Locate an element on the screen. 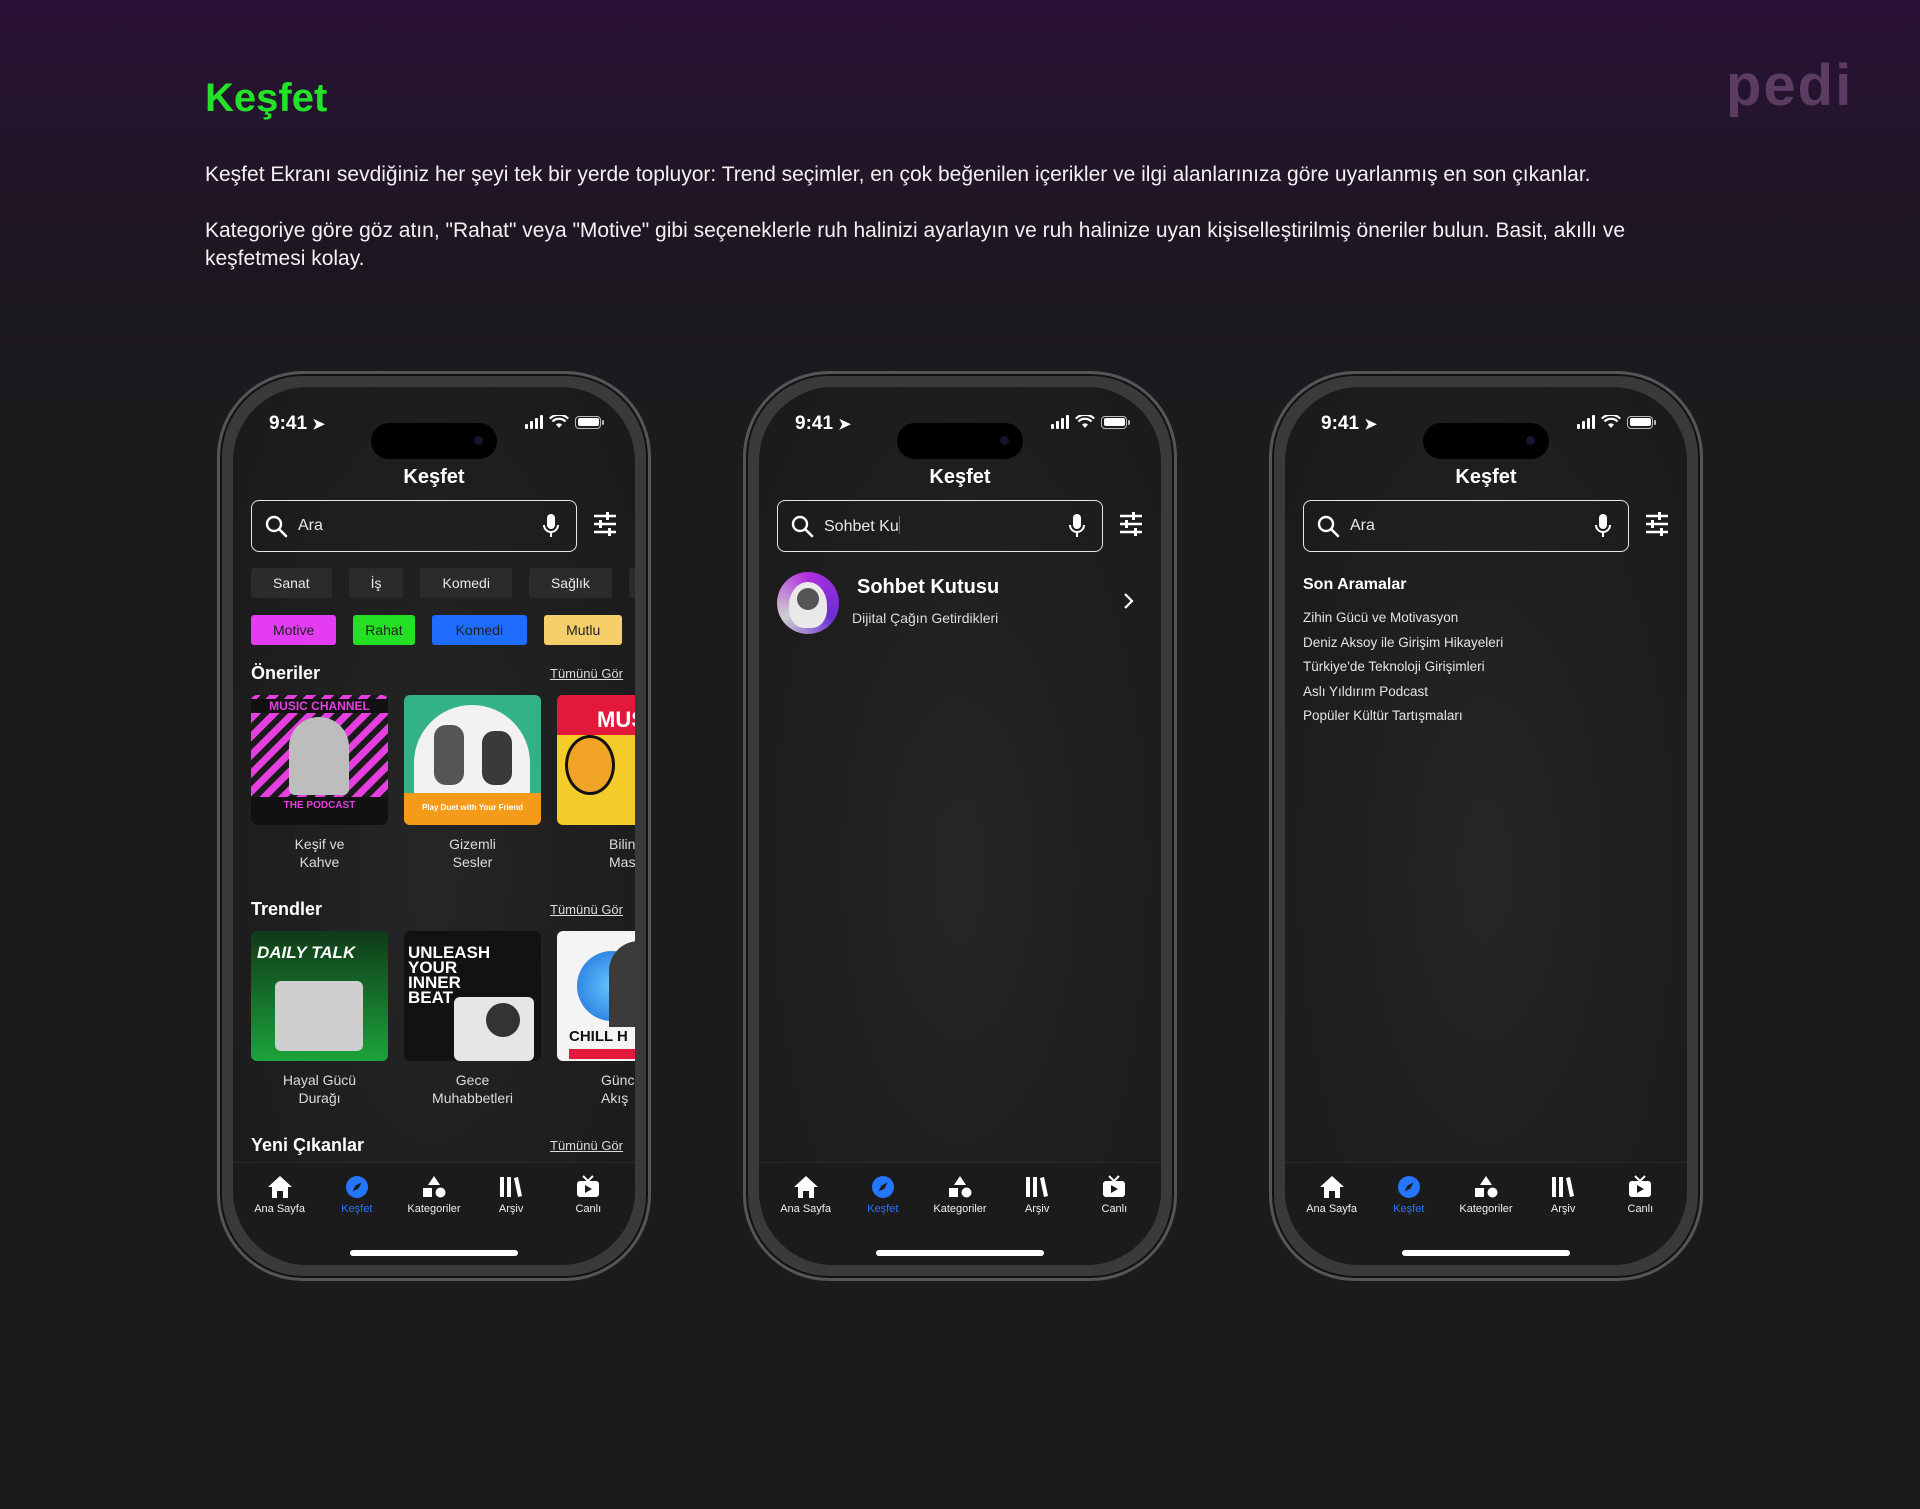 This screenshot has height=1509, width=1920. chip-more is located at coordinates (631, 583).